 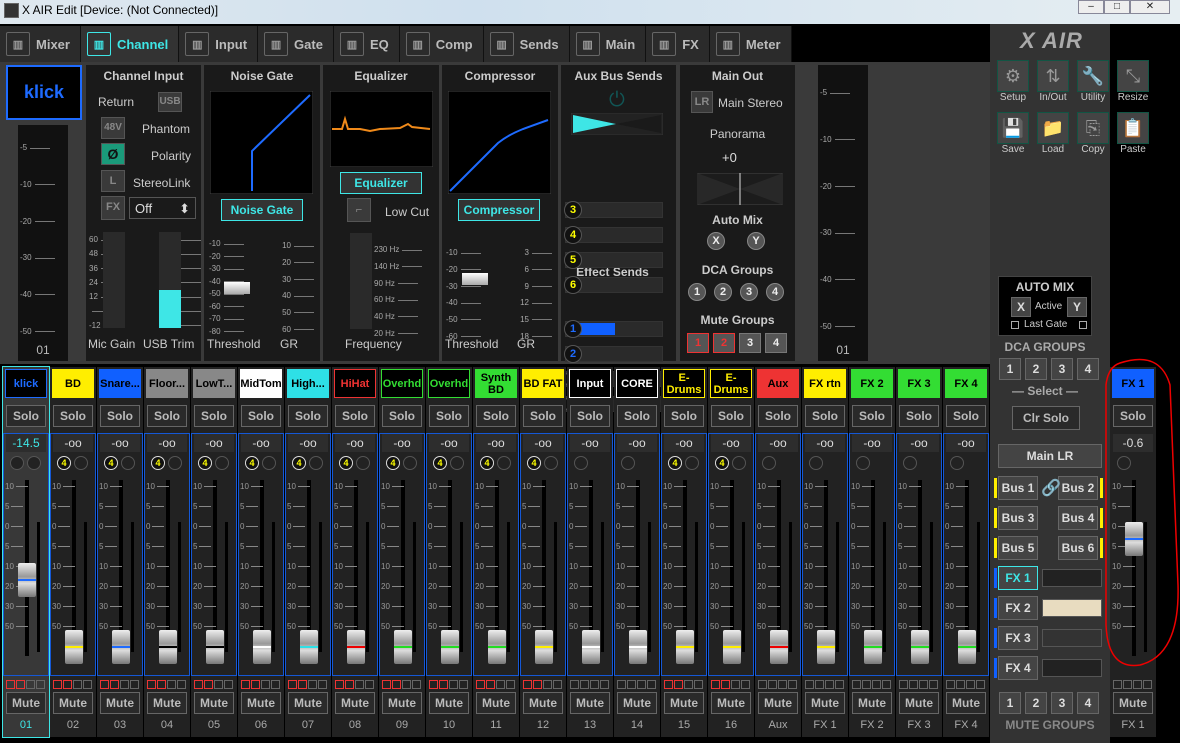 What do you see at coordinates (113, 128) in the screenshot?
I see `phantom-button: 48V` at bounding box center [113, 128].